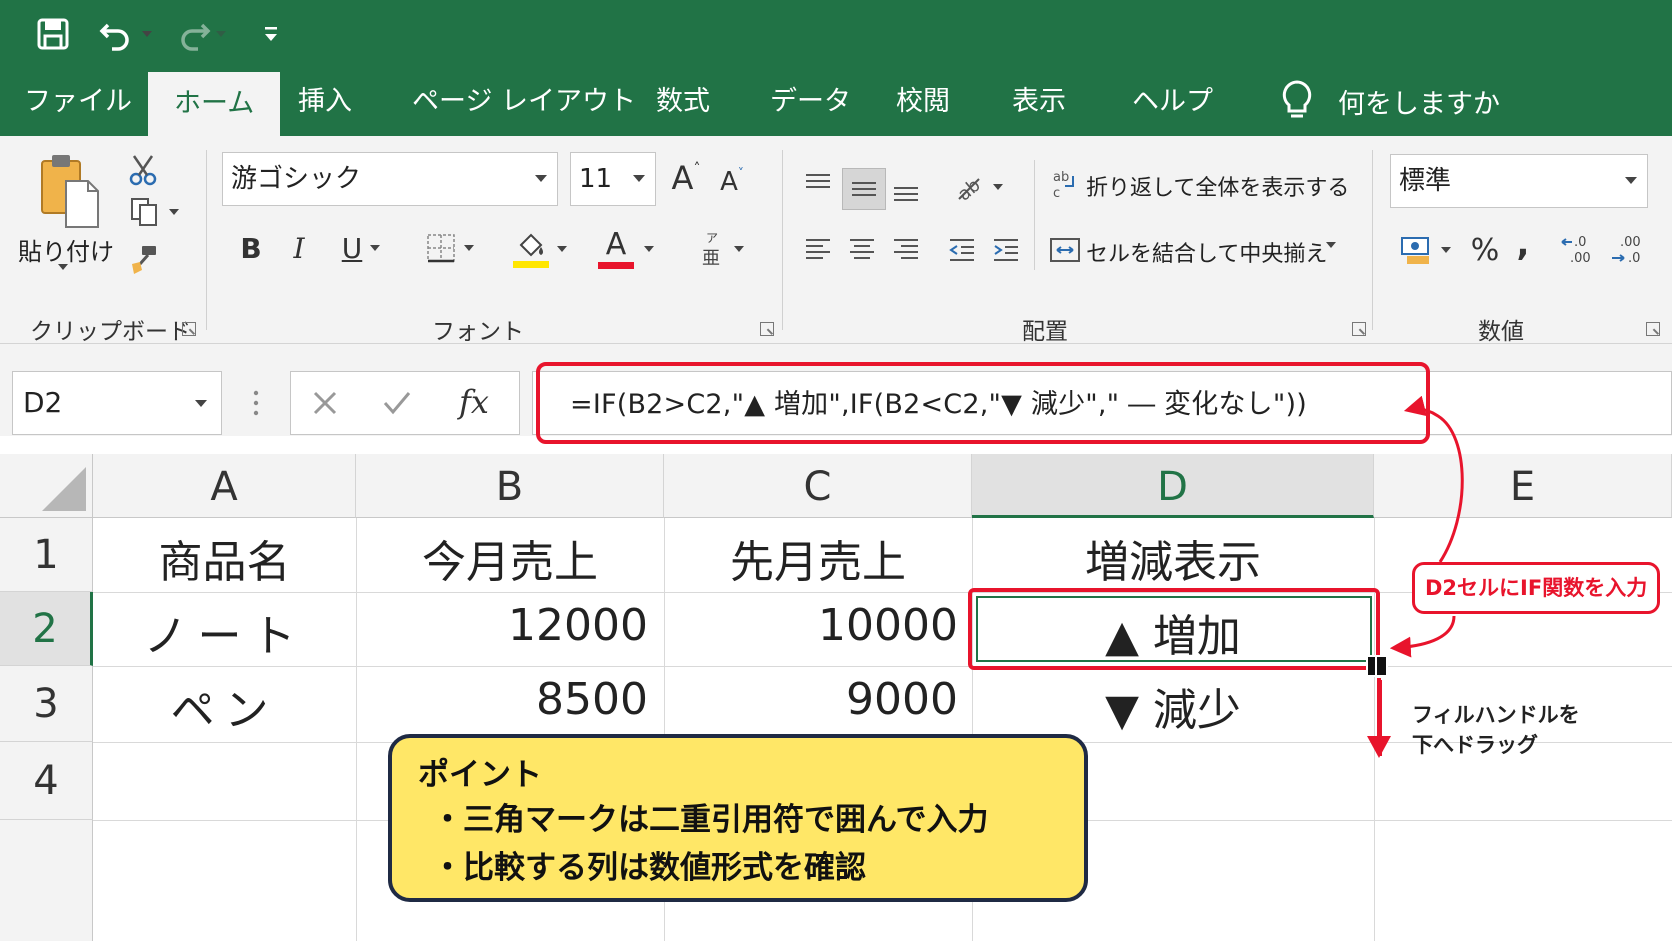  I want to click on select-all-corner, so click(46, 486).